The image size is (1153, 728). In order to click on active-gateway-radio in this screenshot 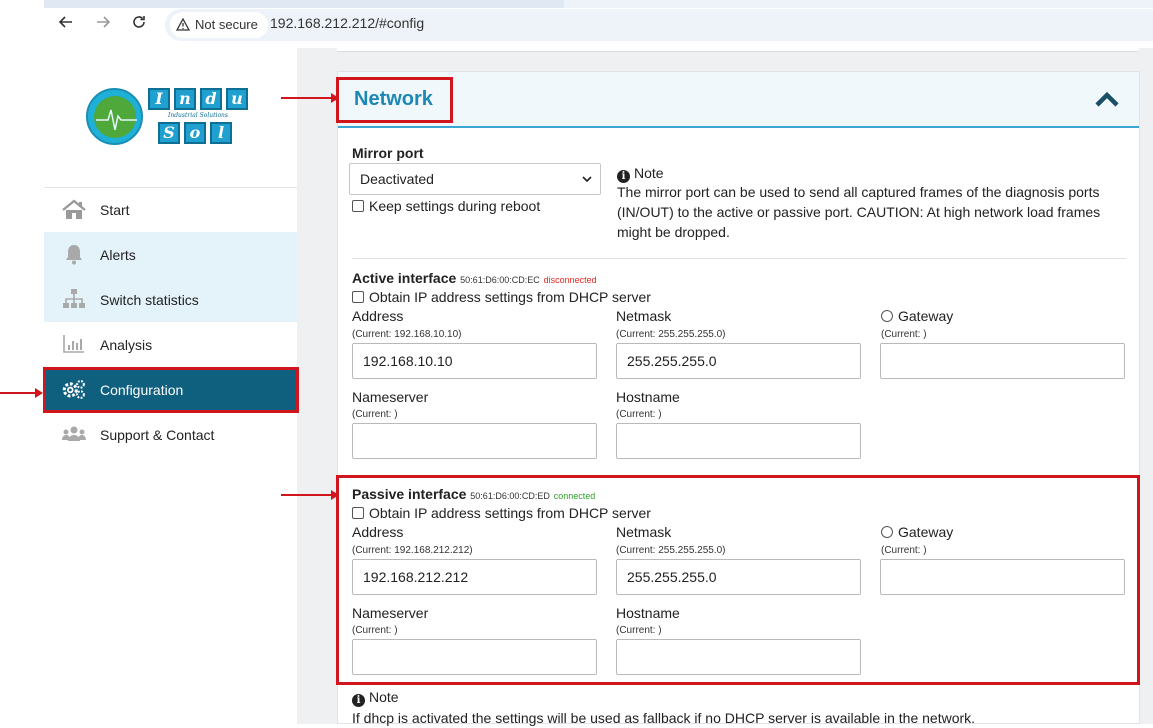, I will do `click(887, 316)`.